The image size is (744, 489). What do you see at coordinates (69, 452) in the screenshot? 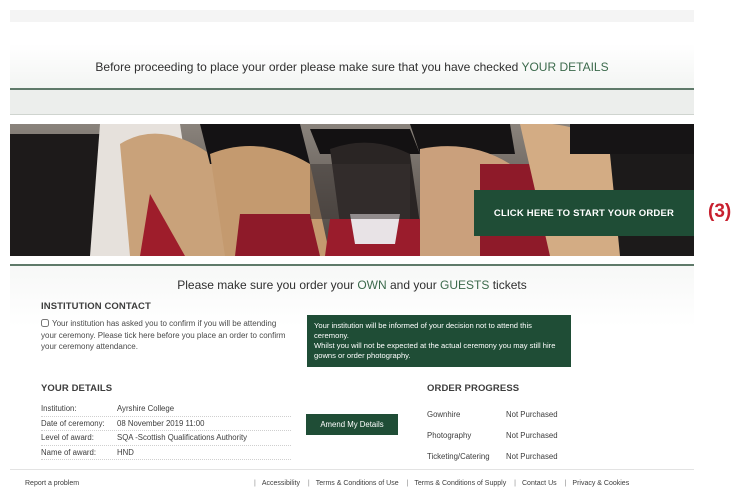
I see `details-label: Name of award:` at bounding box center [69, 452].